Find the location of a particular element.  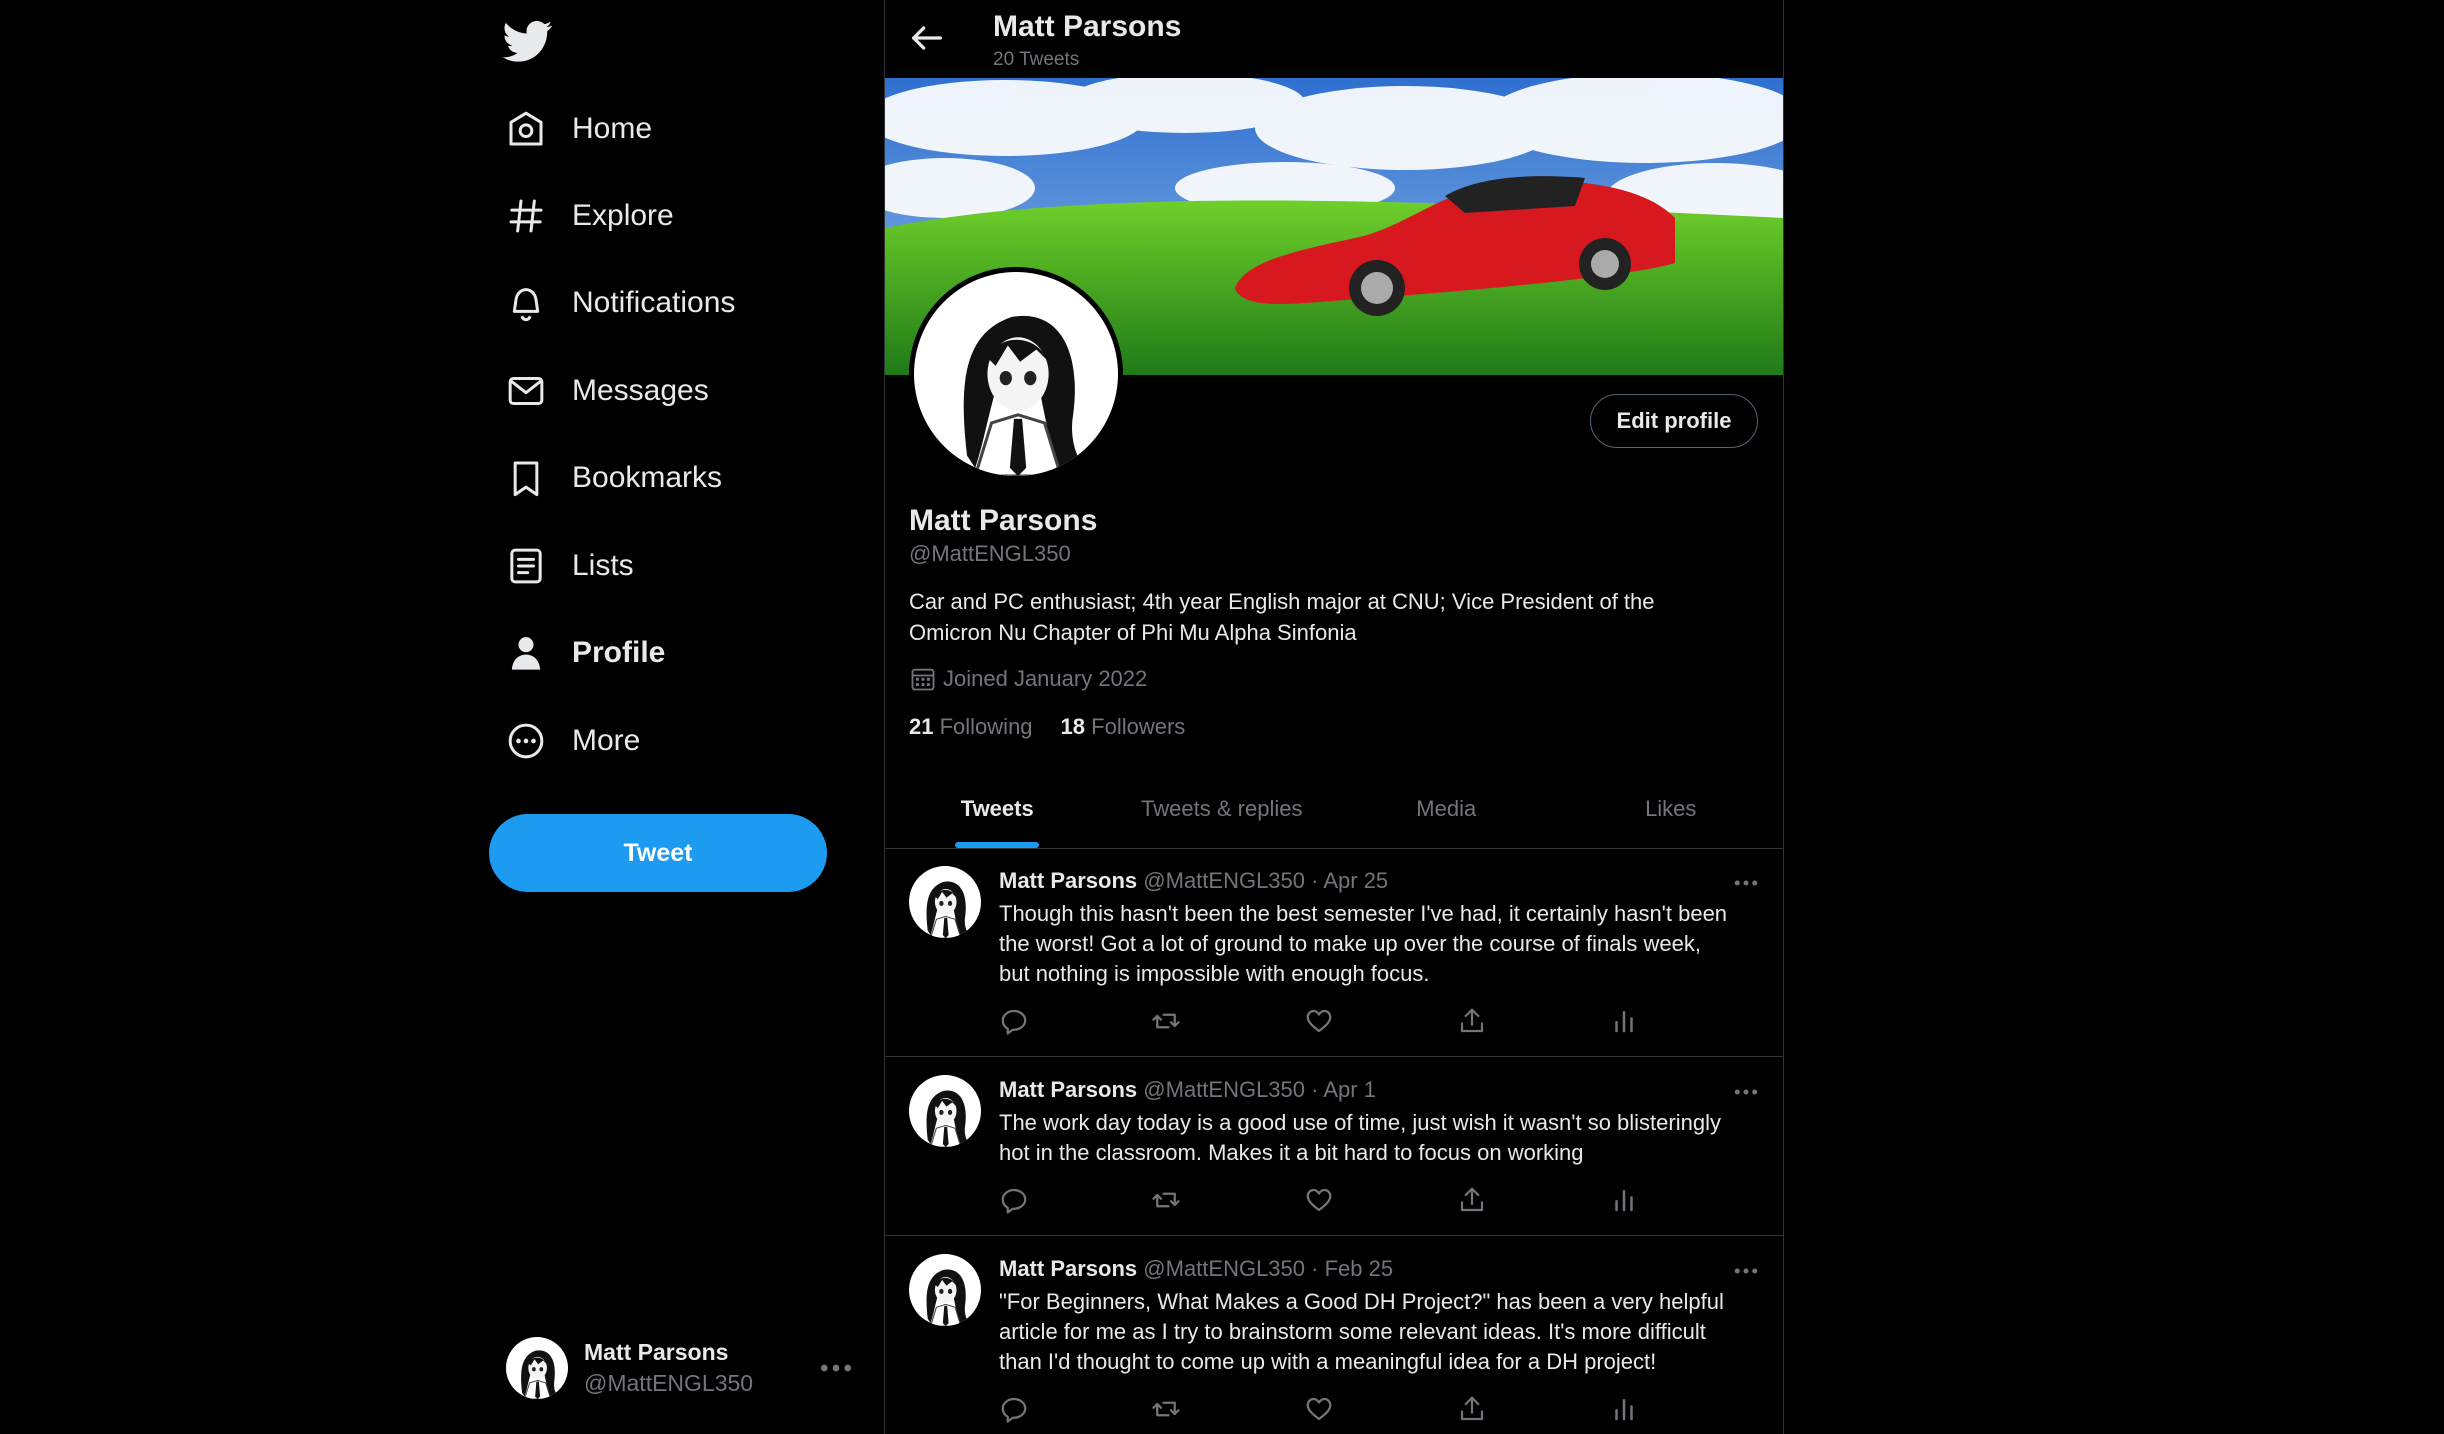

followers-link: 18 Followers is located at coordinates (1123, 727).